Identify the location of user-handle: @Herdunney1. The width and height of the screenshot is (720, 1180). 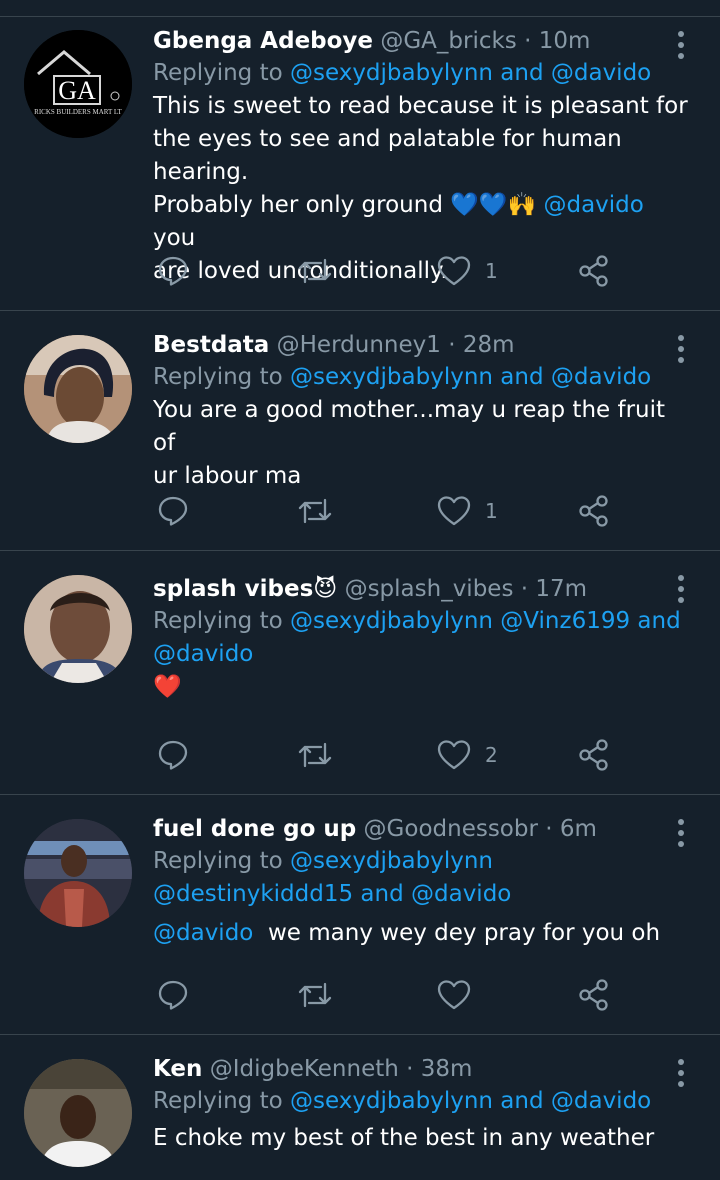
(359, 345).